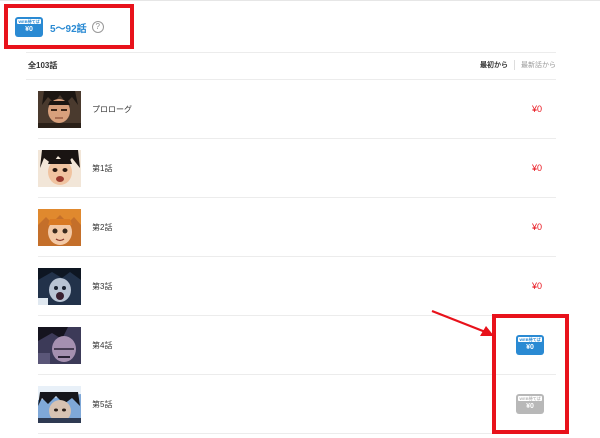  Describe the element at coordinates (43, 65) in the screenshot. I see `episode-total: 全103話` at that location.